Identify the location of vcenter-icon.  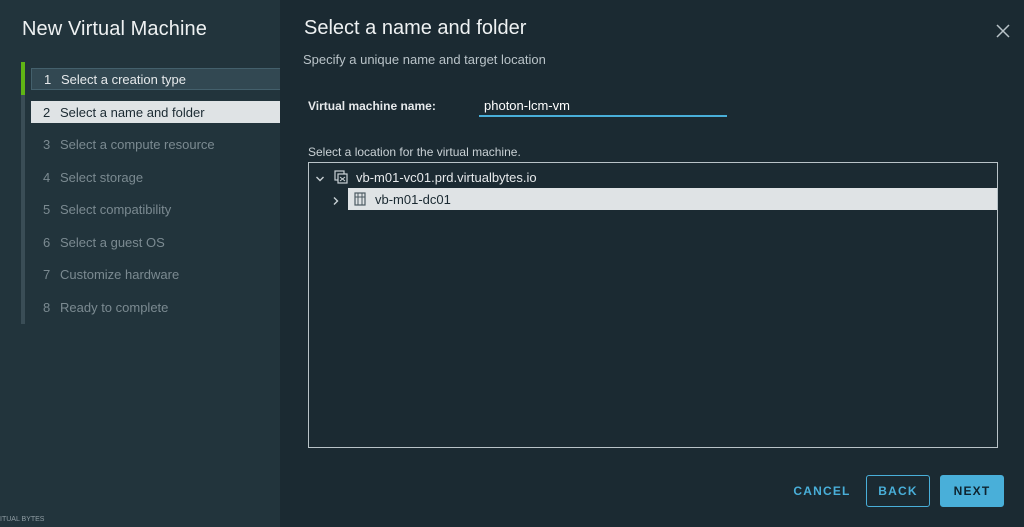
(341, 177).